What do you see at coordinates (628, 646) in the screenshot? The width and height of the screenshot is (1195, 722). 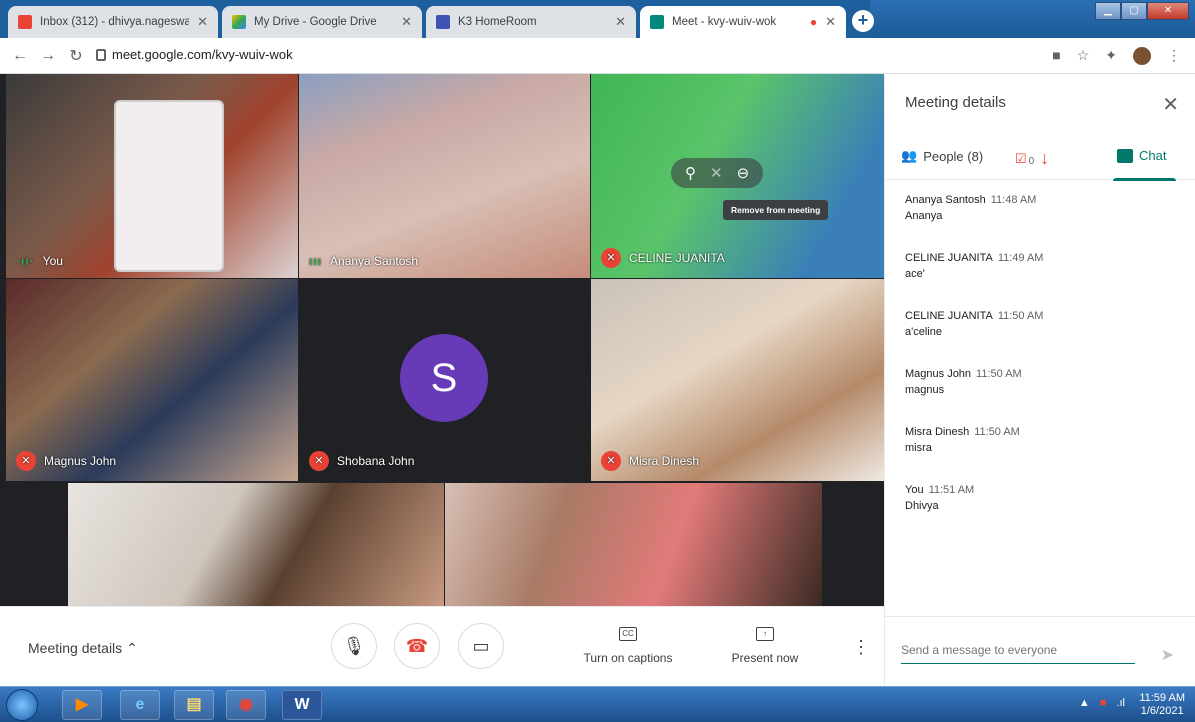 I see `captions-button: CC Turn on captions` at bounding box center [628, 646].